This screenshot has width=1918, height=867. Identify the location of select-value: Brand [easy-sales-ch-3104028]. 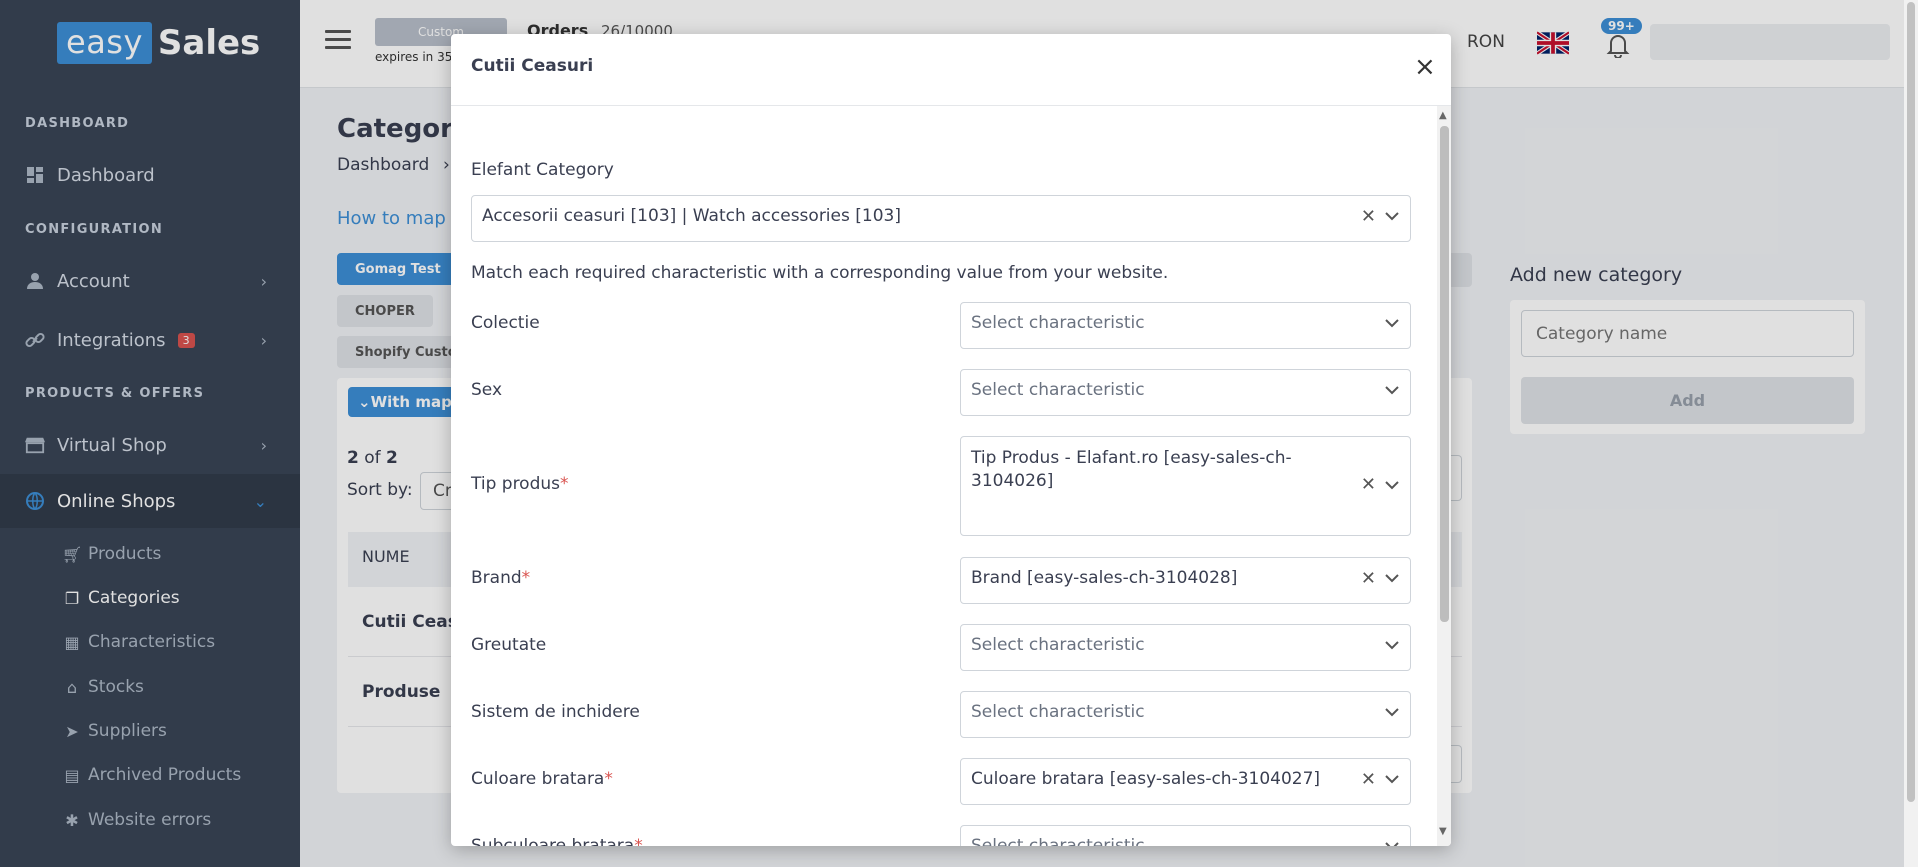
(1104, 578).